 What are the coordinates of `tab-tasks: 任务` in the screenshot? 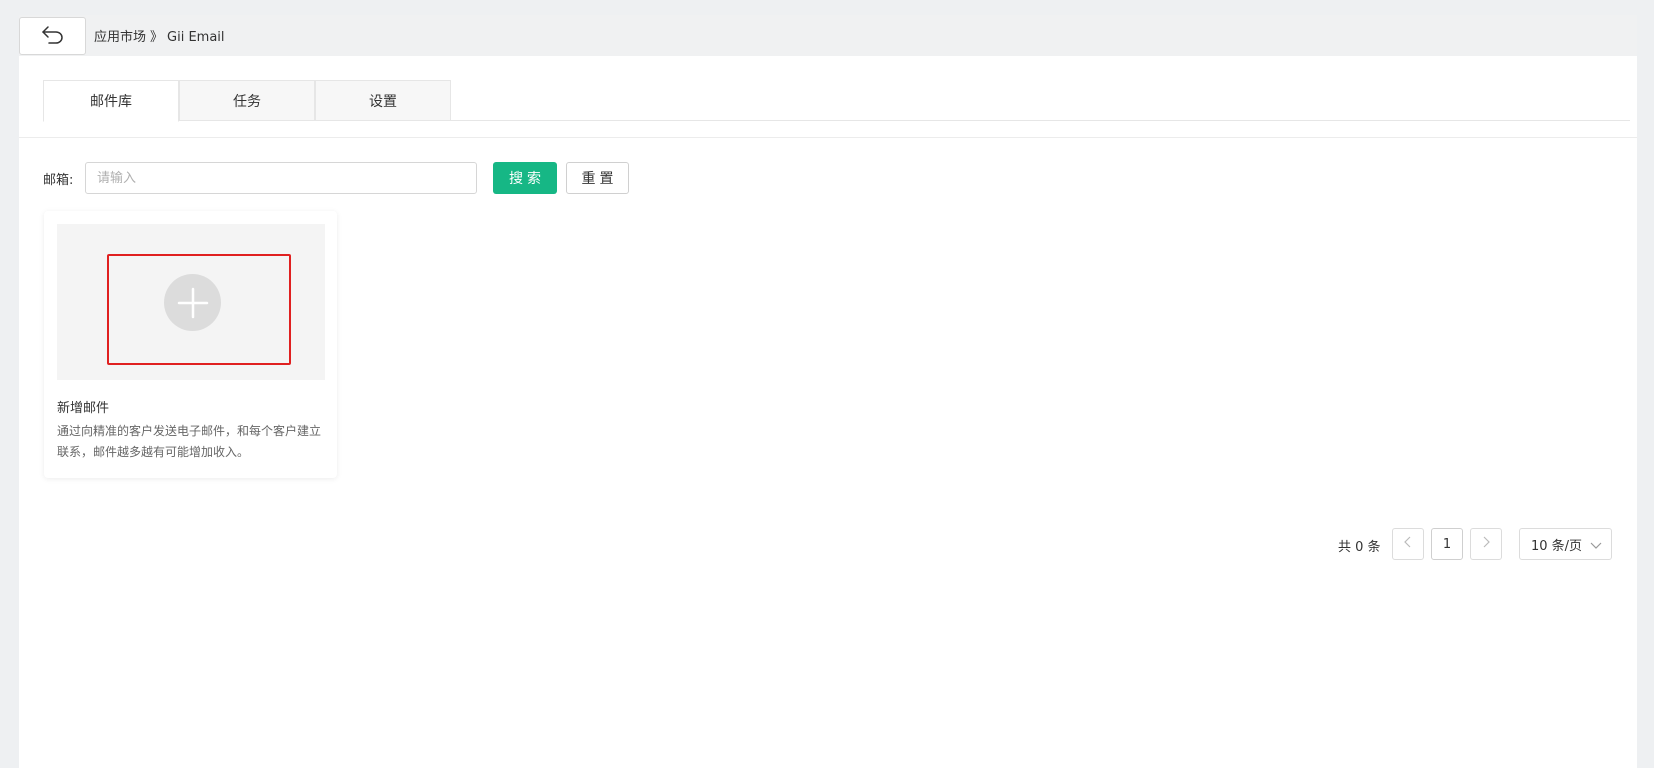 It's located at (247, 100).